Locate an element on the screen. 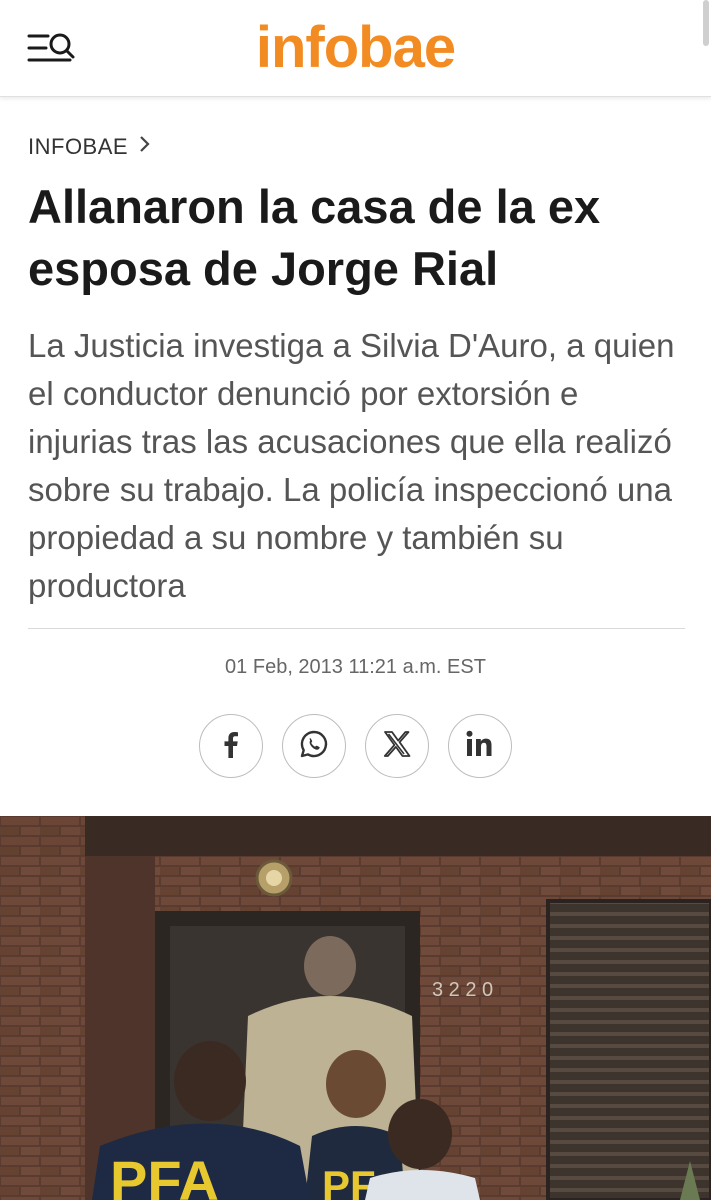  share-facebook-button is located at coordinates (231, 746).